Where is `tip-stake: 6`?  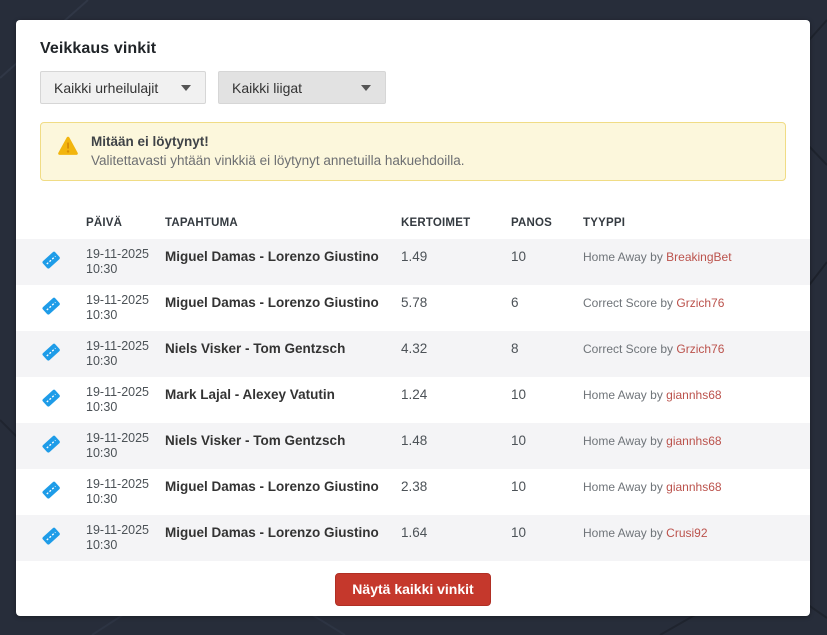 tip-stake: 6 is located at coordinates (515, 302).